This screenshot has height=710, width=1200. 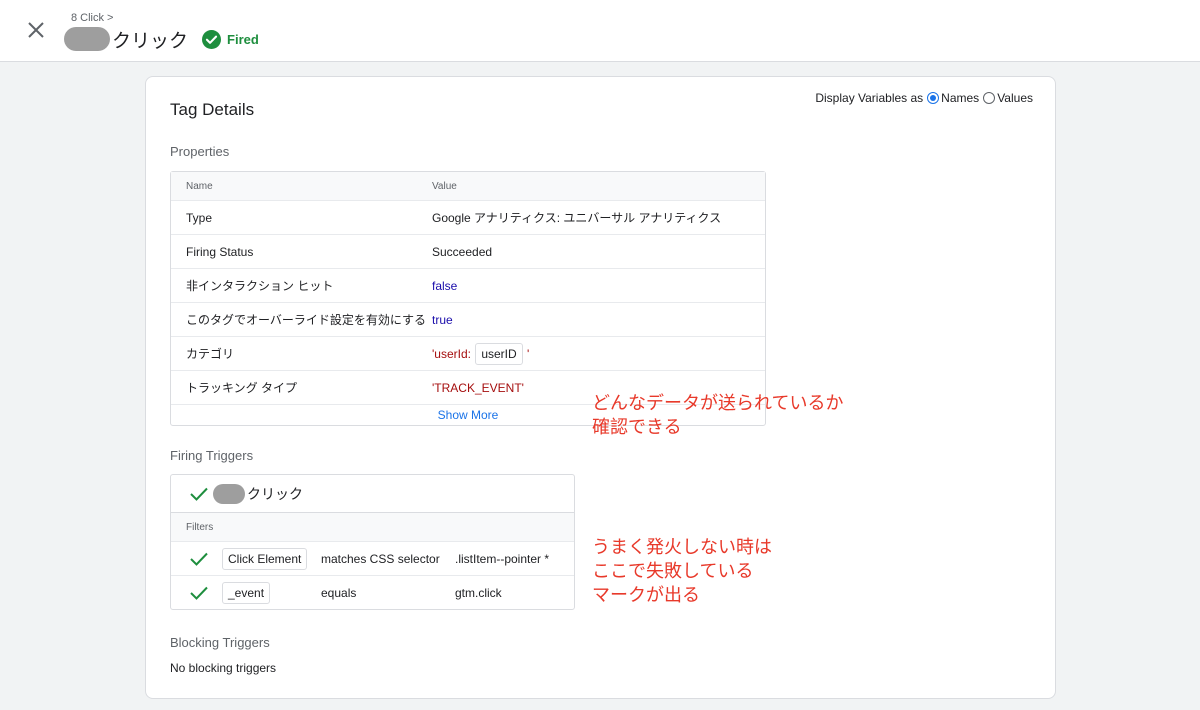 I want to click on property-name: このタグでオーバーライド設定を有効にする, so click(x=306, y=320).